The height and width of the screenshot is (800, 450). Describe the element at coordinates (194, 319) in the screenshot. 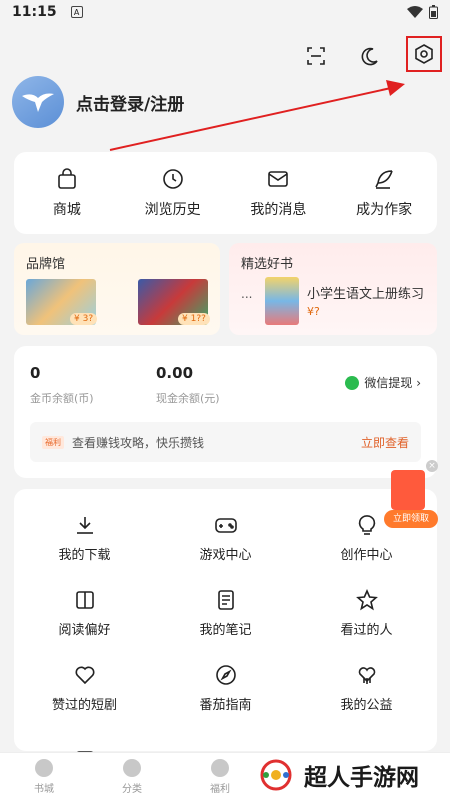

I see `price-badge: ¥ 1??` at that location.